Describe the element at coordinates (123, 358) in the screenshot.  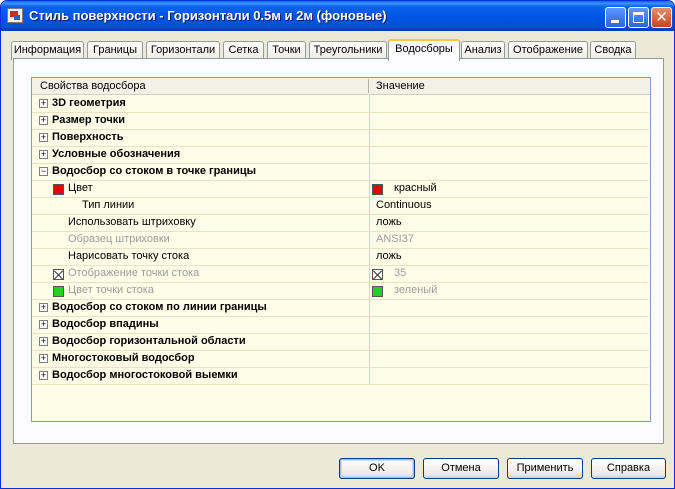
I see `row-label: Многостоковый водосбор` at that location.